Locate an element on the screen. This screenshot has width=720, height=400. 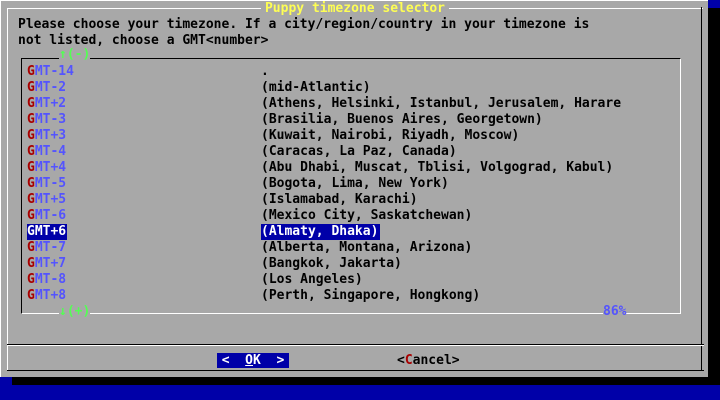
ok-bracket-left: < is located at coordinates (233, 360).